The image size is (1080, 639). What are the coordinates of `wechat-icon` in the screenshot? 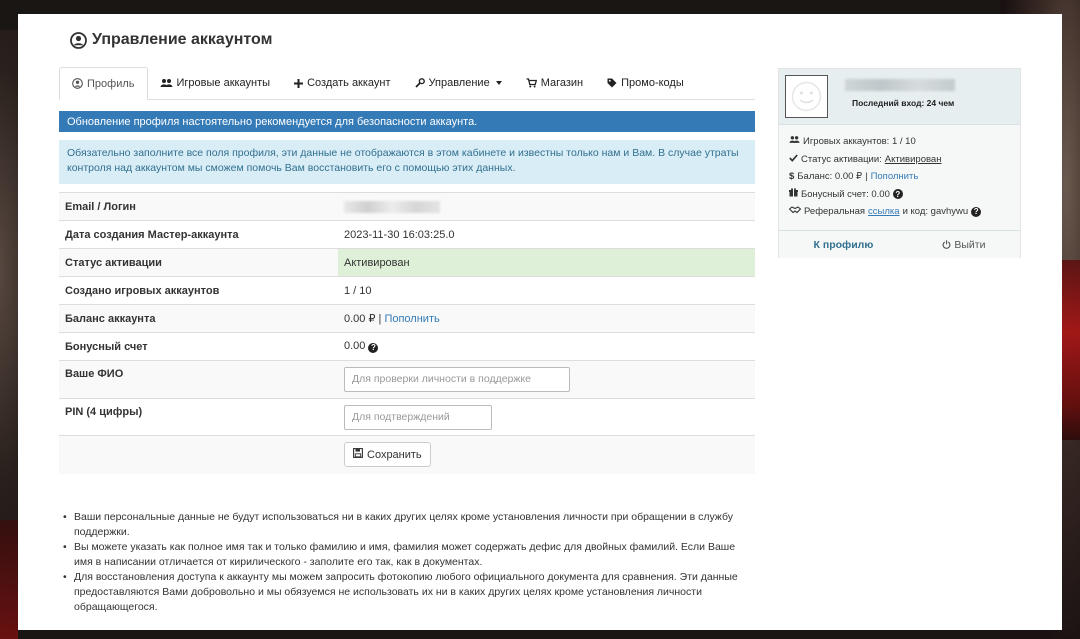 It's located at (907, 589).